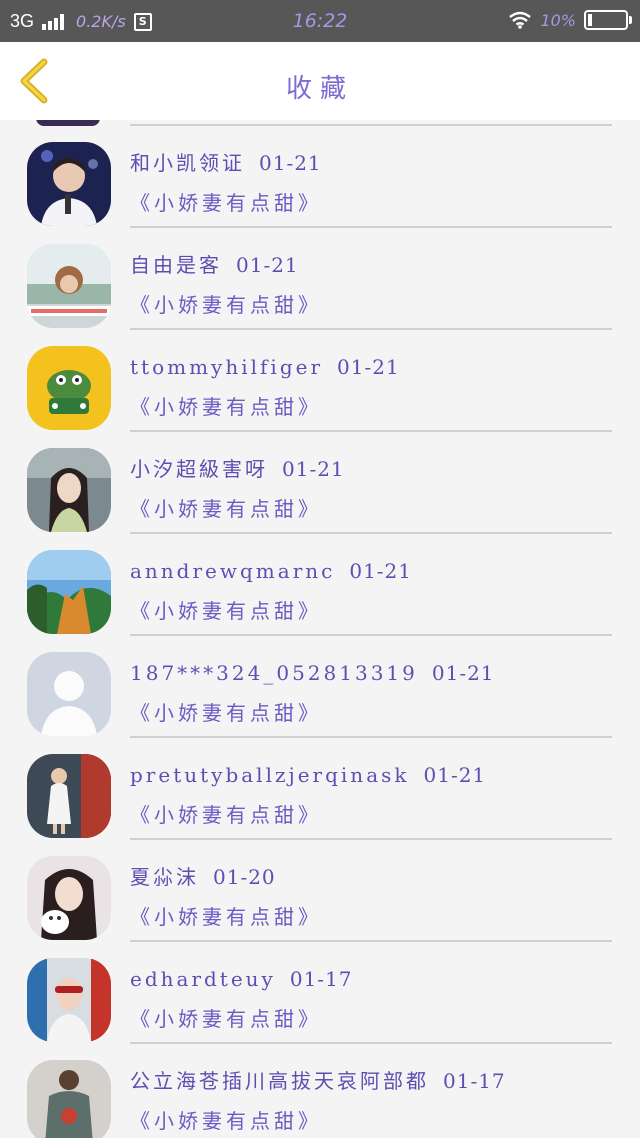 This screenshot has width=640, height=1138. I want to click on favorite-row: edhardteuy 01-17 《小娇妻有点甜》, so click(320, 991).